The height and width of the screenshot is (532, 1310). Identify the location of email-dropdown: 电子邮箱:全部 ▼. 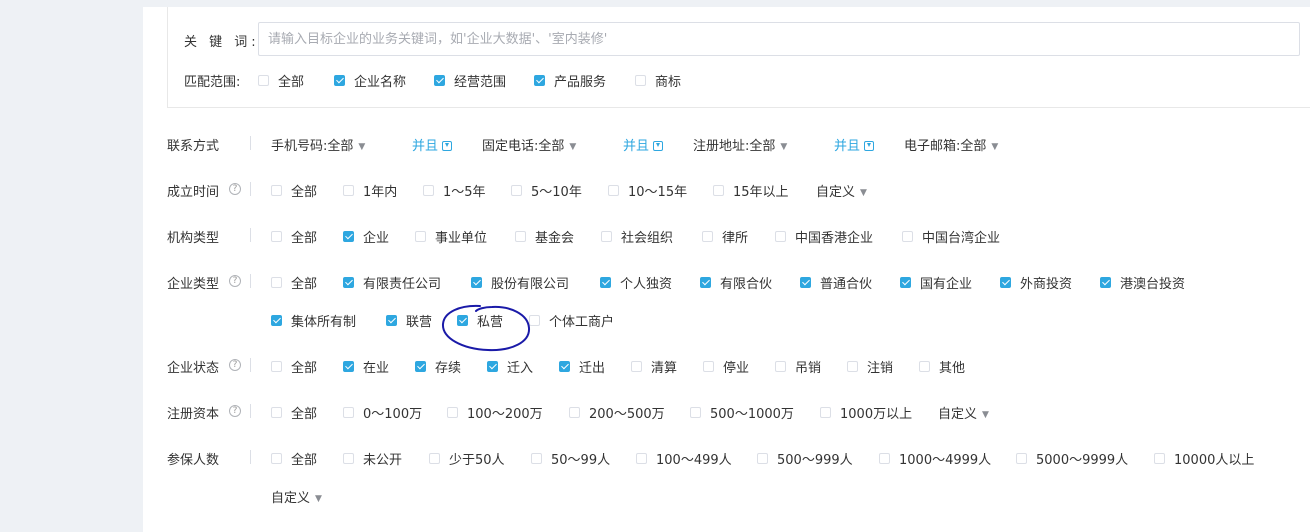
(951, 144).